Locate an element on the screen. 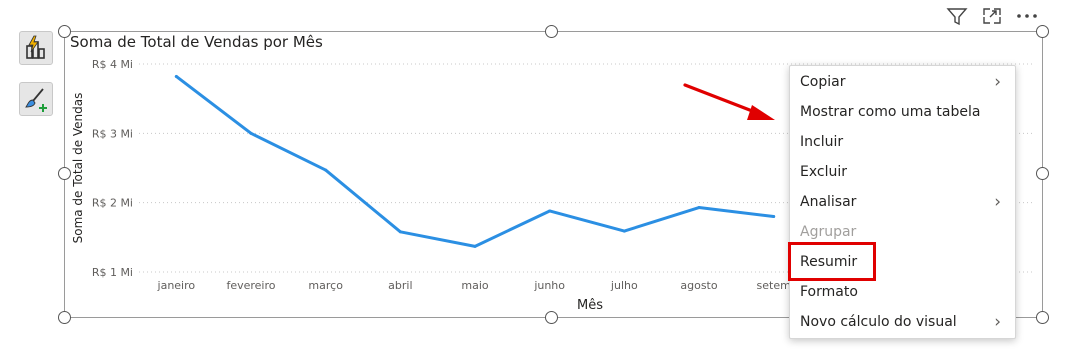 The image size is (1065, 349). annotation-arrow is located at coordinates (729, 101).